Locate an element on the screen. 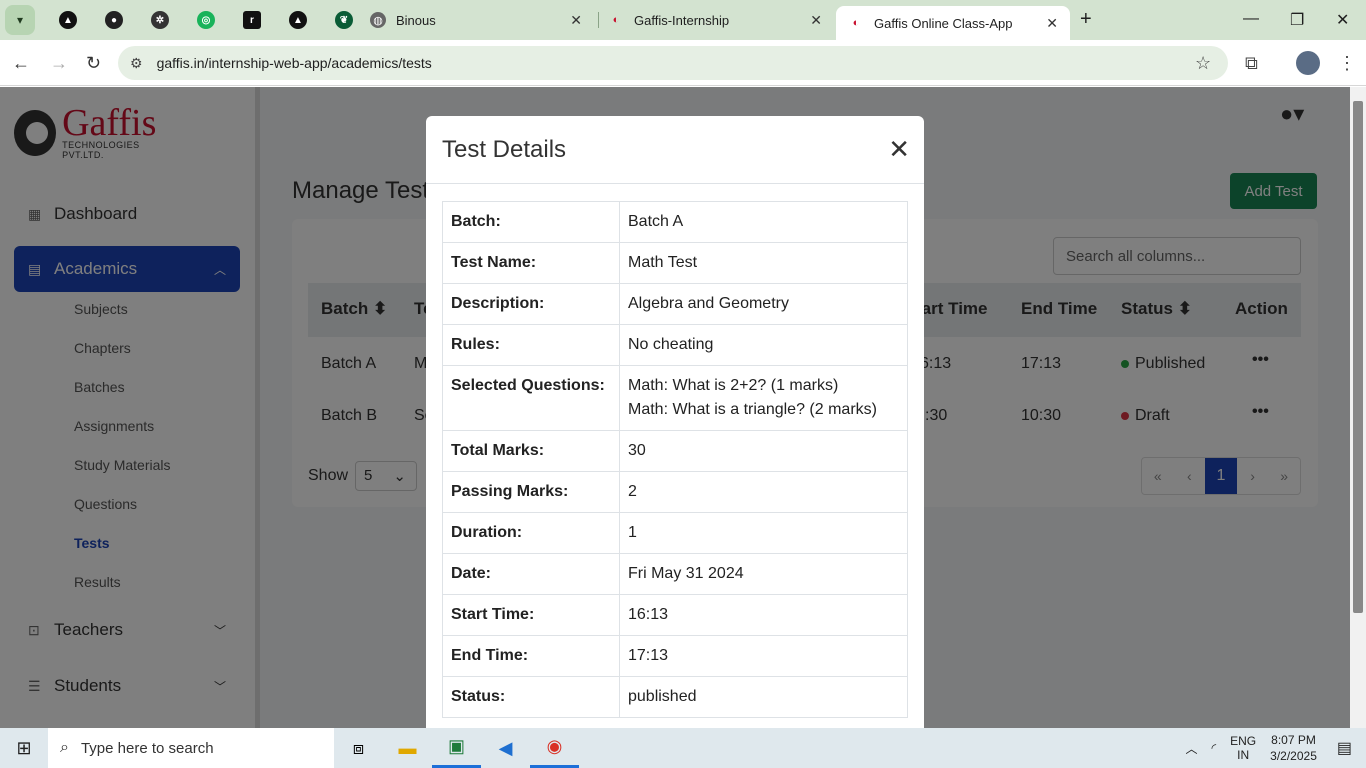 This screenshot has height=768, width=1366. detail-key: End Time: is located at coordinates (531, 656).